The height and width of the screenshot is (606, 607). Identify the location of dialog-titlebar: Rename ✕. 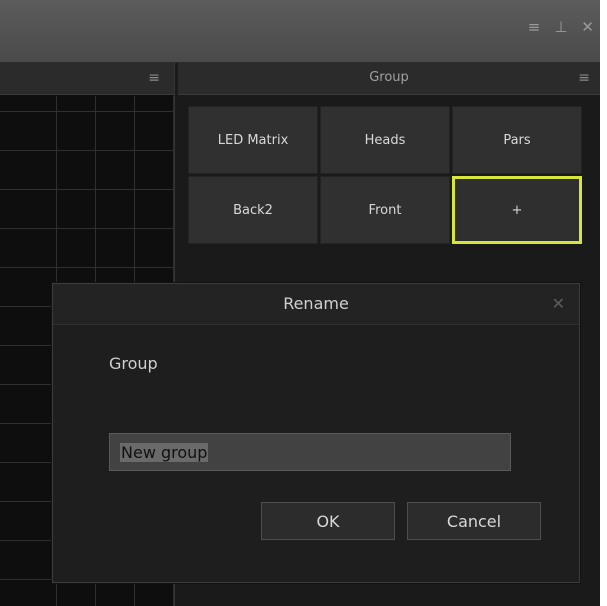
(316, 304).